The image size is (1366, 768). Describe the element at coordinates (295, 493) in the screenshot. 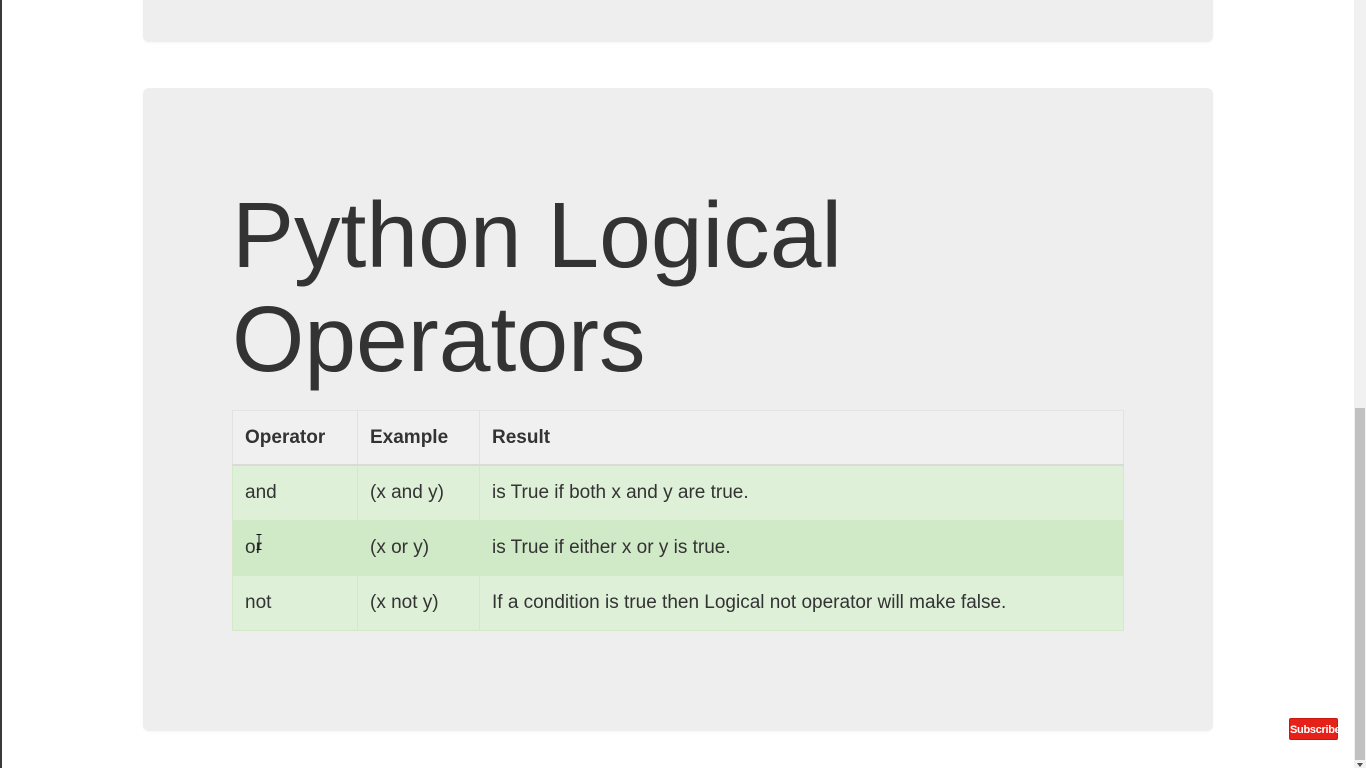

I see `operator-cell: and` at that location.